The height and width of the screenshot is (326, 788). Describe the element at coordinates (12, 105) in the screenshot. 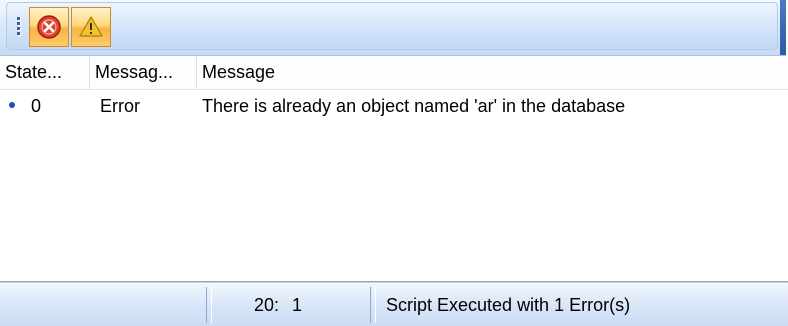

I see `row-bullet-icon` at that location.